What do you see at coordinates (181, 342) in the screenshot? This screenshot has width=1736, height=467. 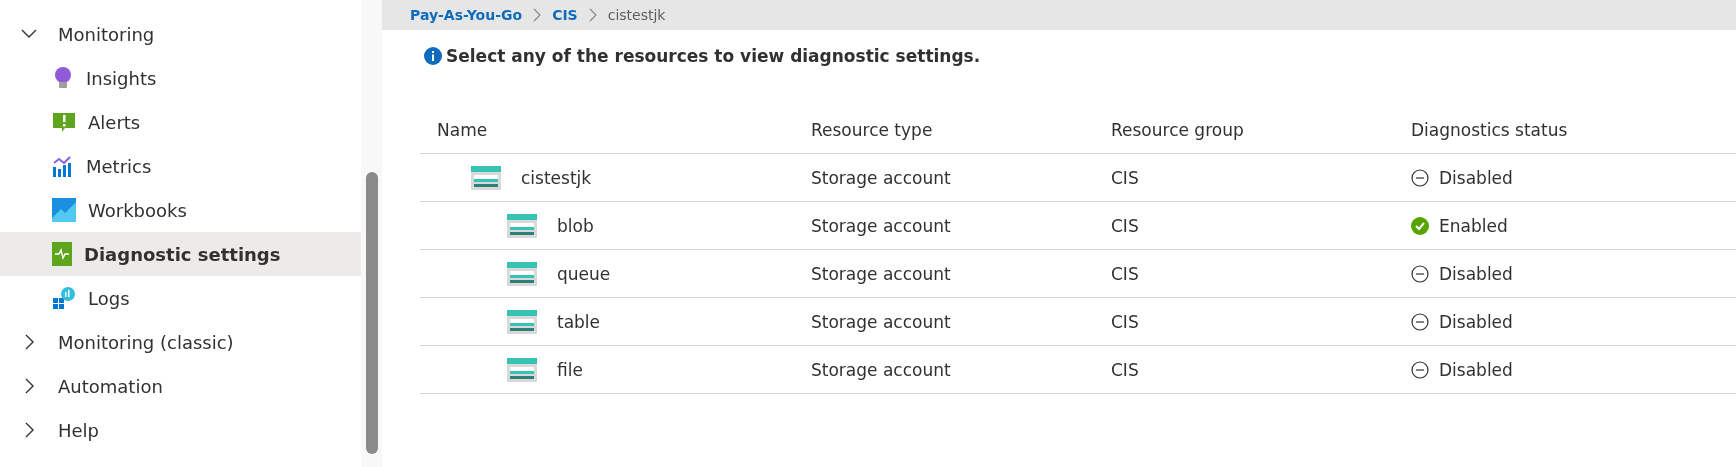 I see `sidebar-group: Monitoring (classic)` at bounding box center [181, 342].